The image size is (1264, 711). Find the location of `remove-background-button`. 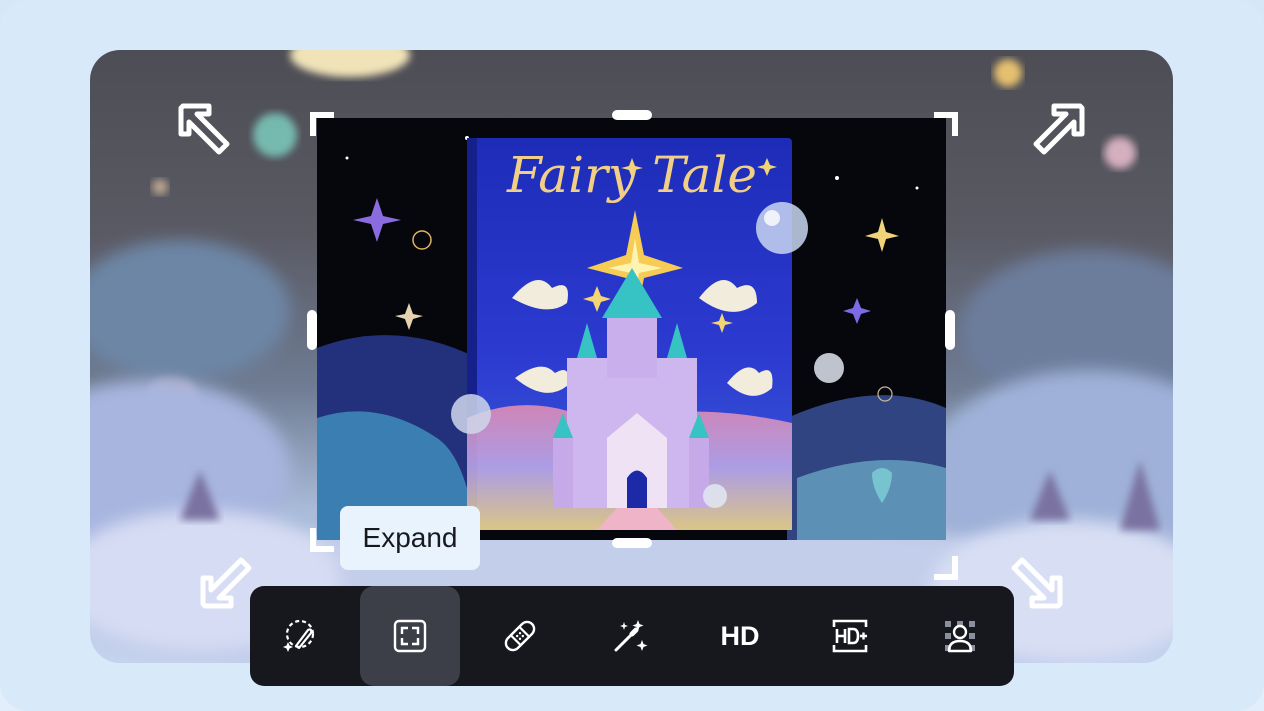

remove-background-button is located at coordinates (960, 636).